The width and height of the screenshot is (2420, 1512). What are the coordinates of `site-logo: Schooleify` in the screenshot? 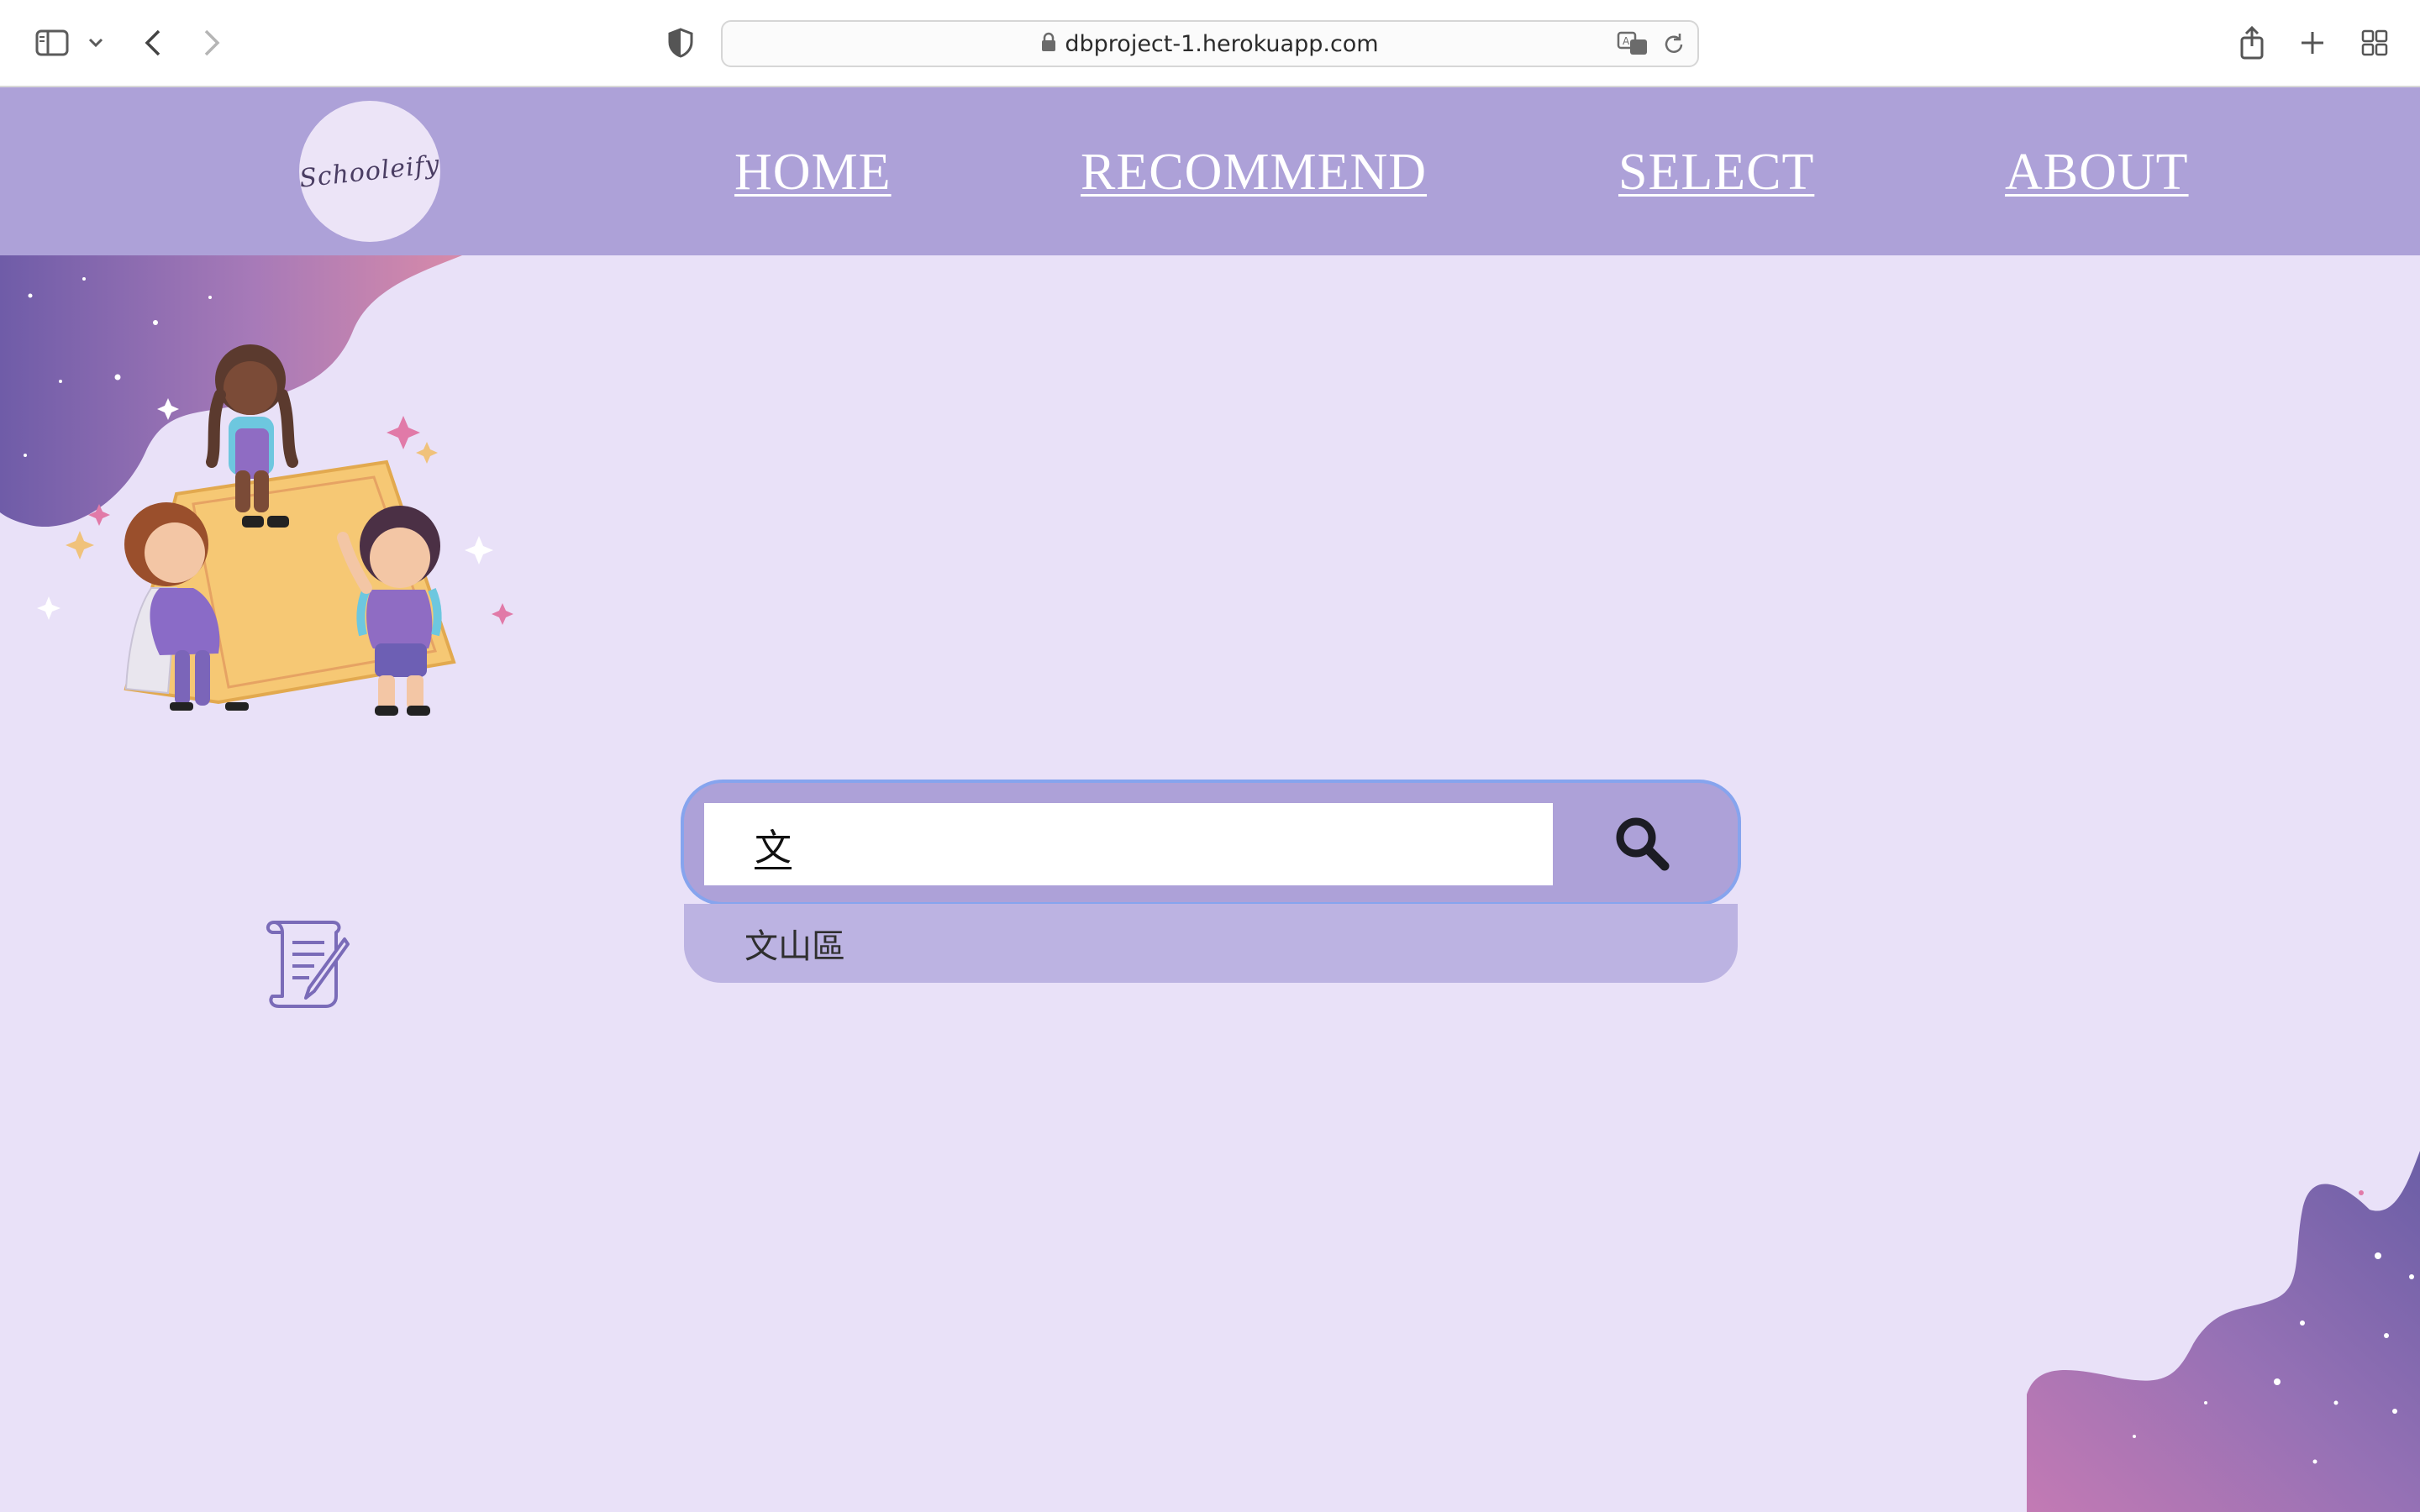 It's located at (369, 171).